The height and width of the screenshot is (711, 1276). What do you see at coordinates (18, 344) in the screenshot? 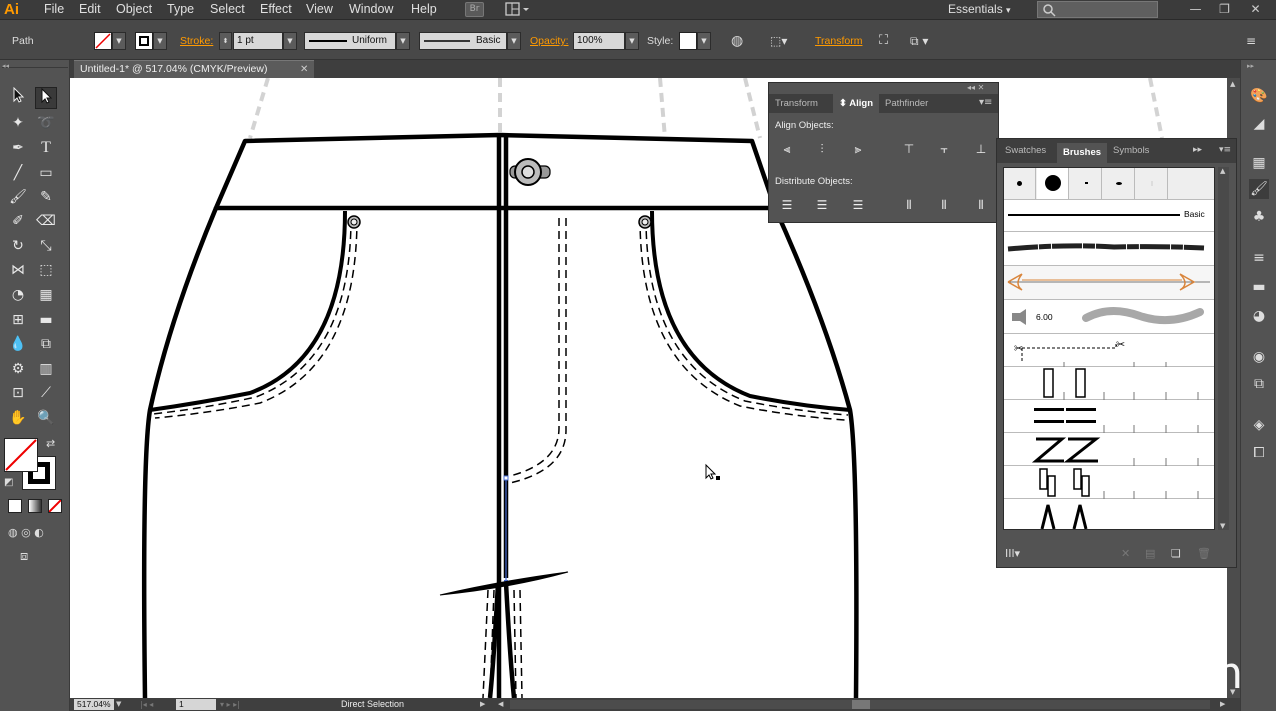
I see `eyedropper-tool-icon: 💧` at bounding box center [18, 344].